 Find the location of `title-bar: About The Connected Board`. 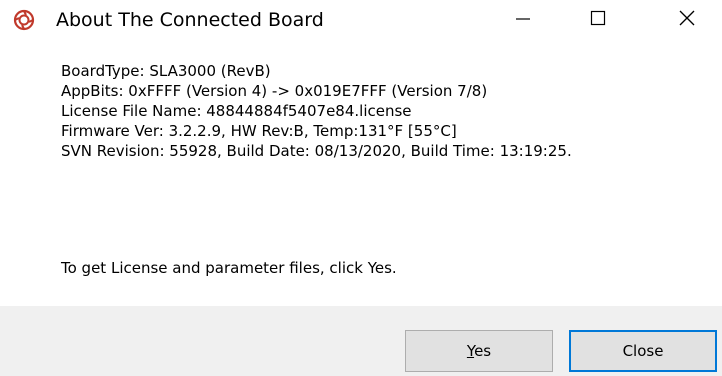

title-bar: About The Connected Board is located at coordinates (361, 20).